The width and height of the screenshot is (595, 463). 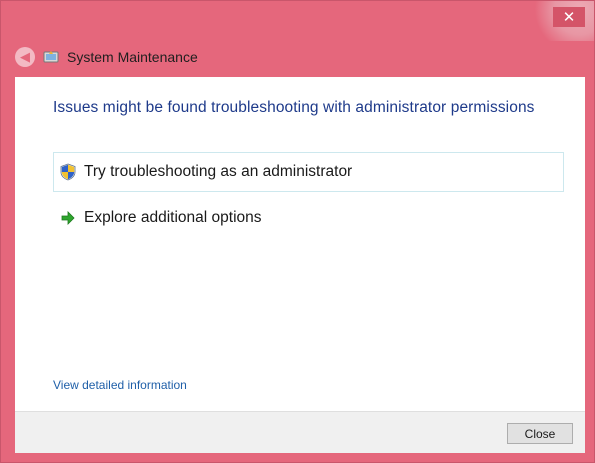 I want to click on back-button: ◀, so click(x=25, y=57).